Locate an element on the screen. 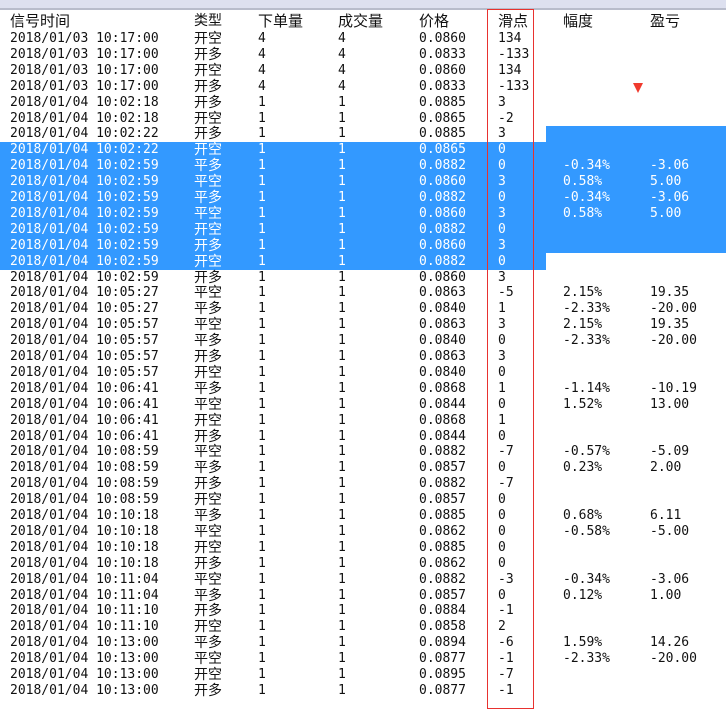 The height and width of the screenshot is (709, 726). column-header-order-qty: 下单量 is located at coordinates (280, 21).